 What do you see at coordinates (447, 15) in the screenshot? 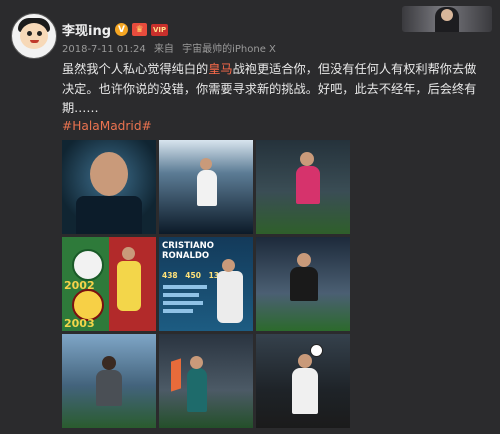
I see `cover-face` at bounding box center [447, 15].